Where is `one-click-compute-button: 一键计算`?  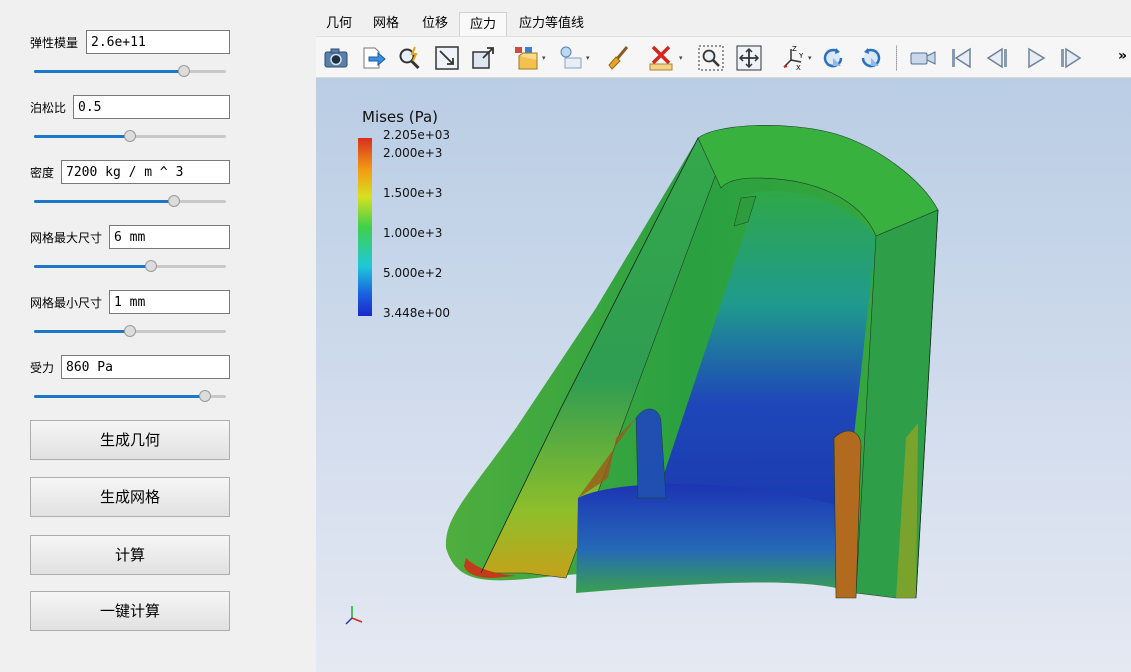
one-click-compute-button: 一键计算 is located at coordinates (130, 611).